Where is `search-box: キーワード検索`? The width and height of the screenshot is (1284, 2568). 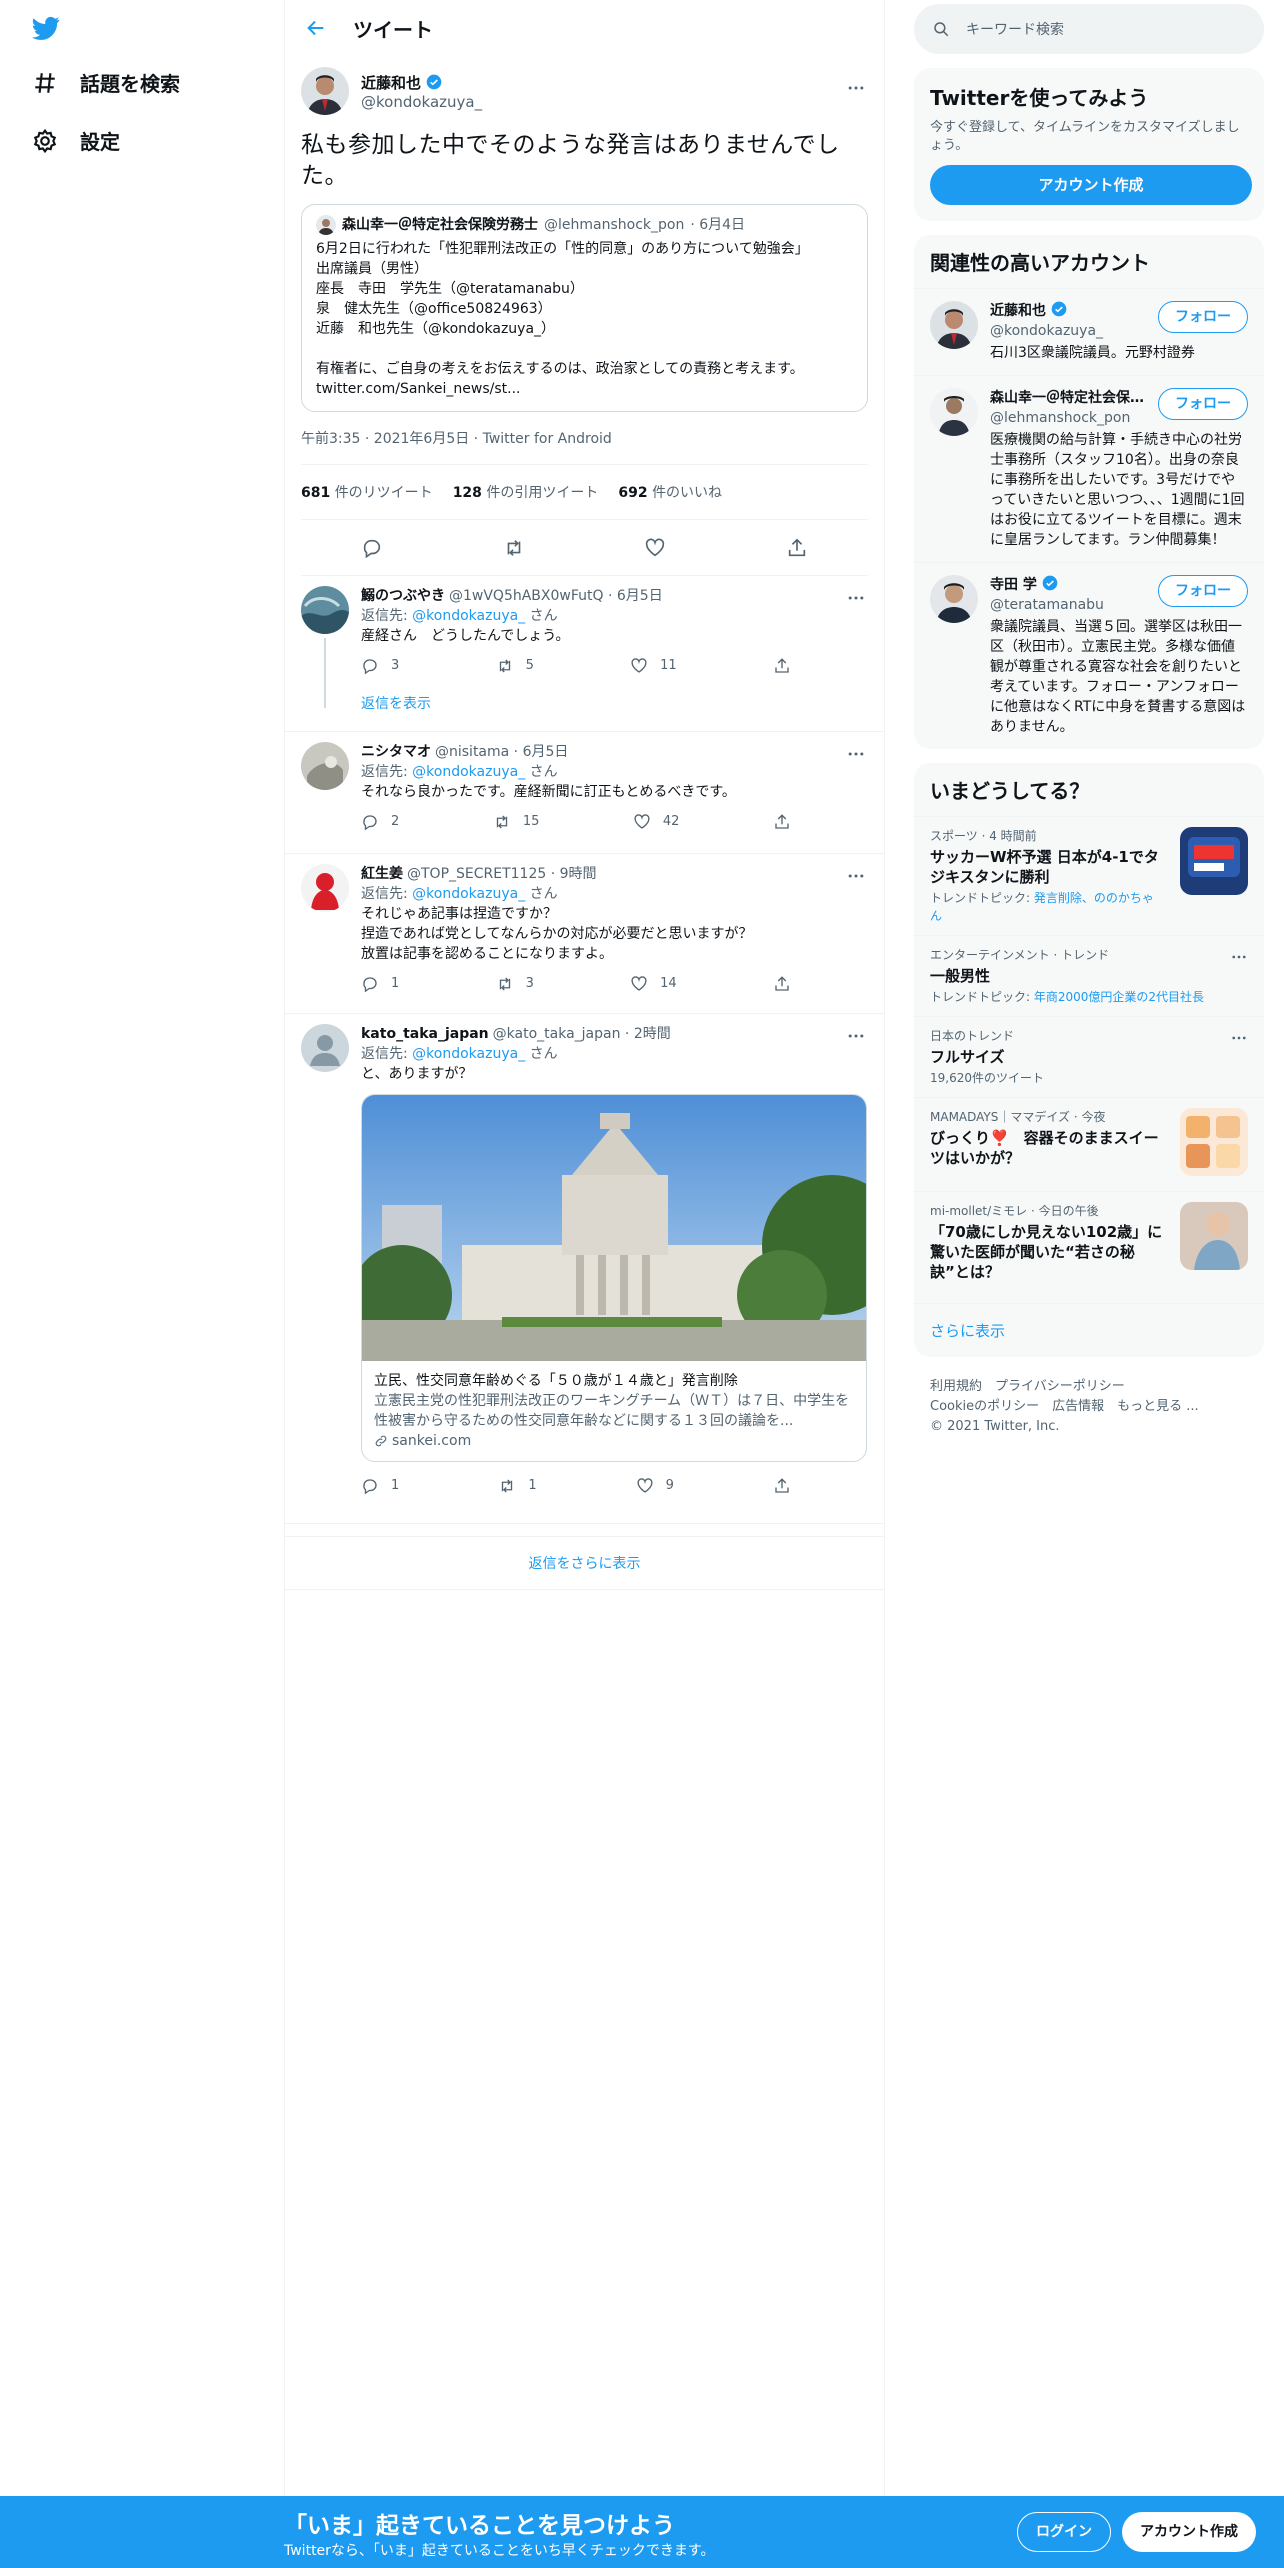 search-box: キーワード検索 is located at coordinates (1089, 29).